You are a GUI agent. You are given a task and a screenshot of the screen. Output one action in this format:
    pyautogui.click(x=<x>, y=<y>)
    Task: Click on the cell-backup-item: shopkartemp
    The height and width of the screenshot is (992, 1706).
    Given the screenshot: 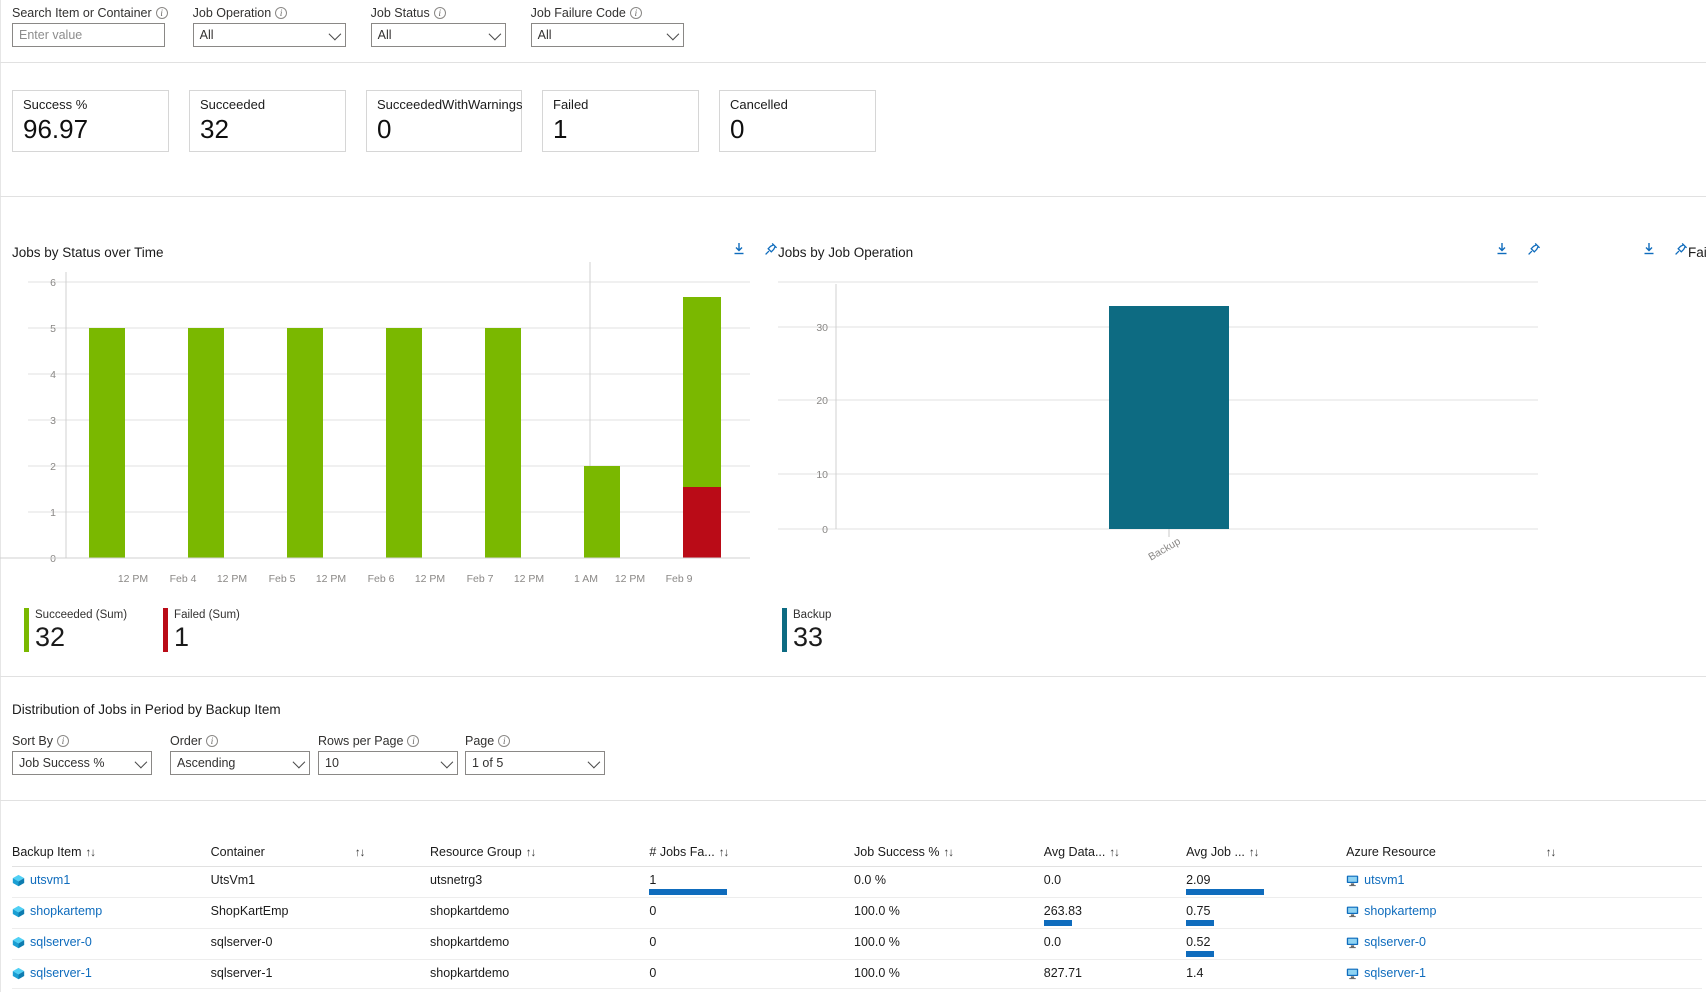 What is the action you would take?
    pyautogui.click(x=111, y=913)
    